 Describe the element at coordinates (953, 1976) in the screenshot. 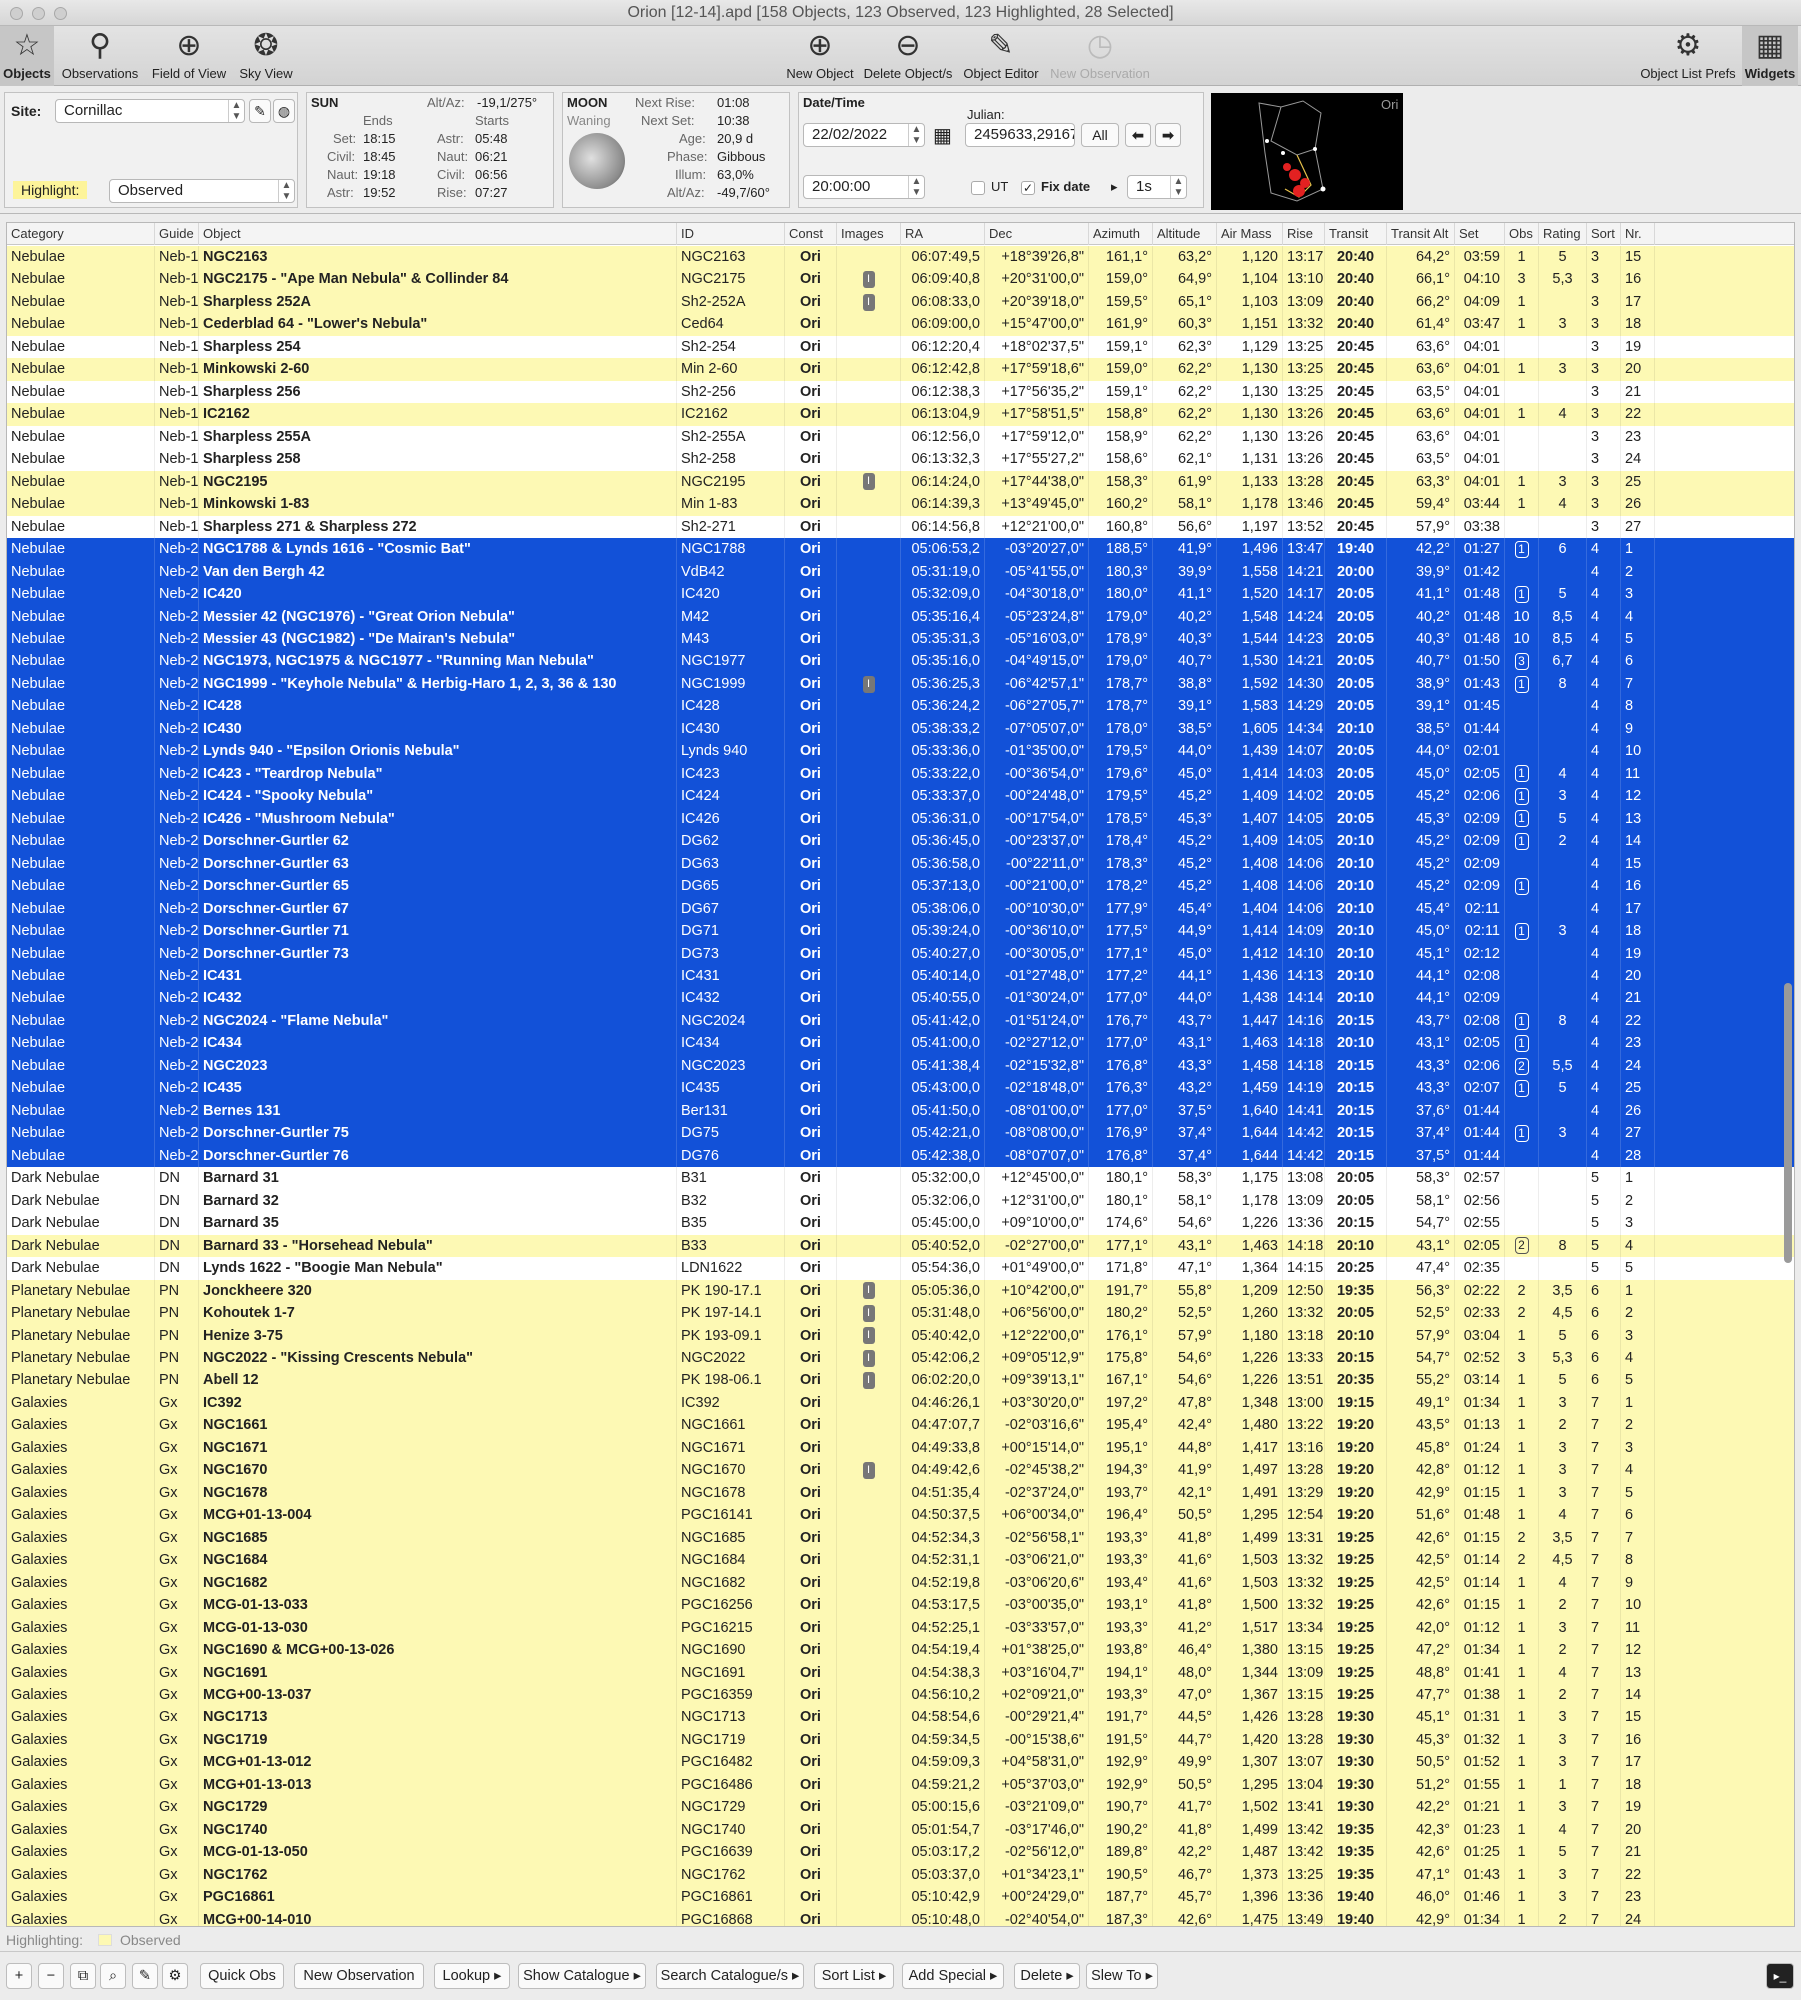

I see `add-special-button: Add Special ▸` at that location.